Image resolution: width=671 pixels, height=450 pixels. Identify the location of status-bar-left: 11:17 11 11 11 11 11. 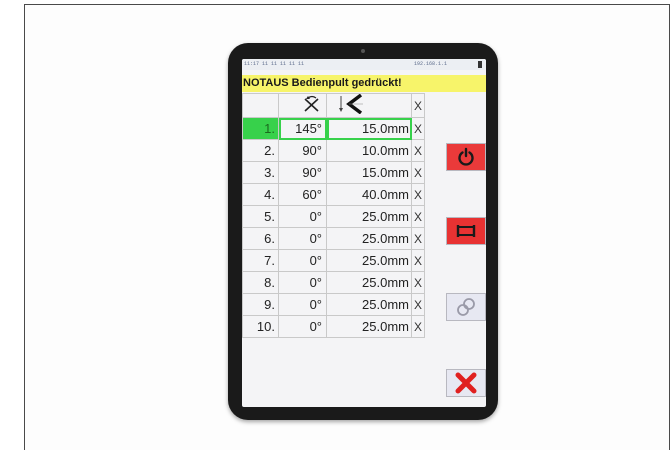
(274, 64).